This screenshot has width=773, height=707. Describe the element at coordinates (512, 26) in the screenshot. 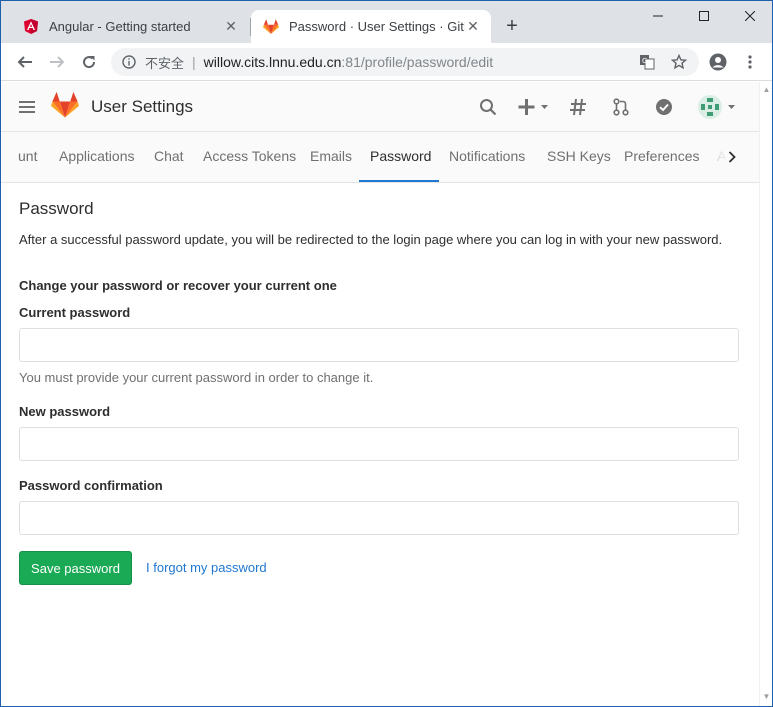

I see `new-tab-icon: +` at that location.